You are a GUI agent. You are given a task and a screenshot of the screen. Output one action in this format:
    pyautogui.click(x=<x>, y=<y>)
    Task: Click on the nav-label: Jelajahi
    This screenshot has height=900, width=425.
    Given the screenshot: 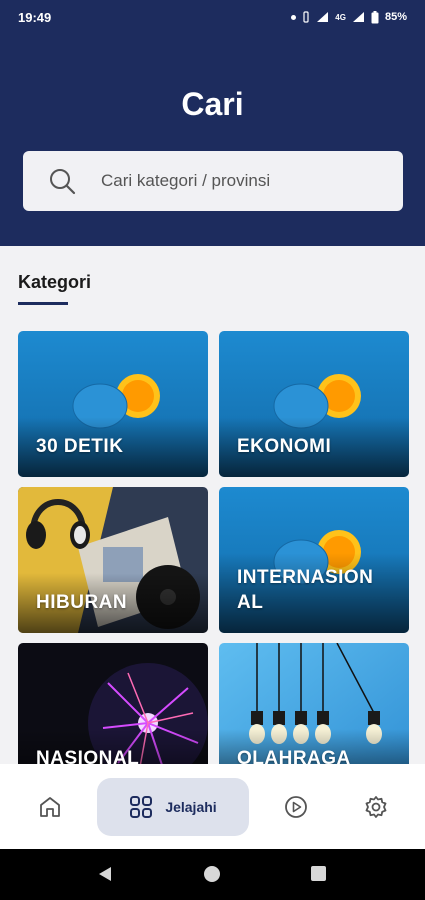 What is the action you would take?
    pyautogui.click(x=191, y=807)
    